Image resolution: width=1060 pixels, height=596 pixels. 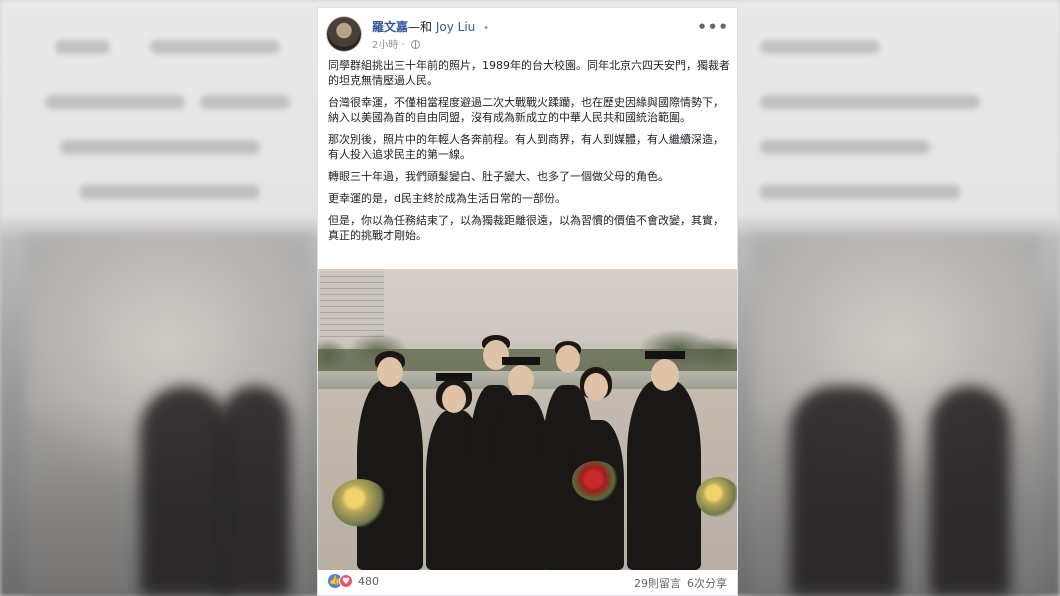 What do you see at coordinates (385, 45) in the screenshot?
I see `post-timestamp-link: 2小時` at bounding box center [385, 45].